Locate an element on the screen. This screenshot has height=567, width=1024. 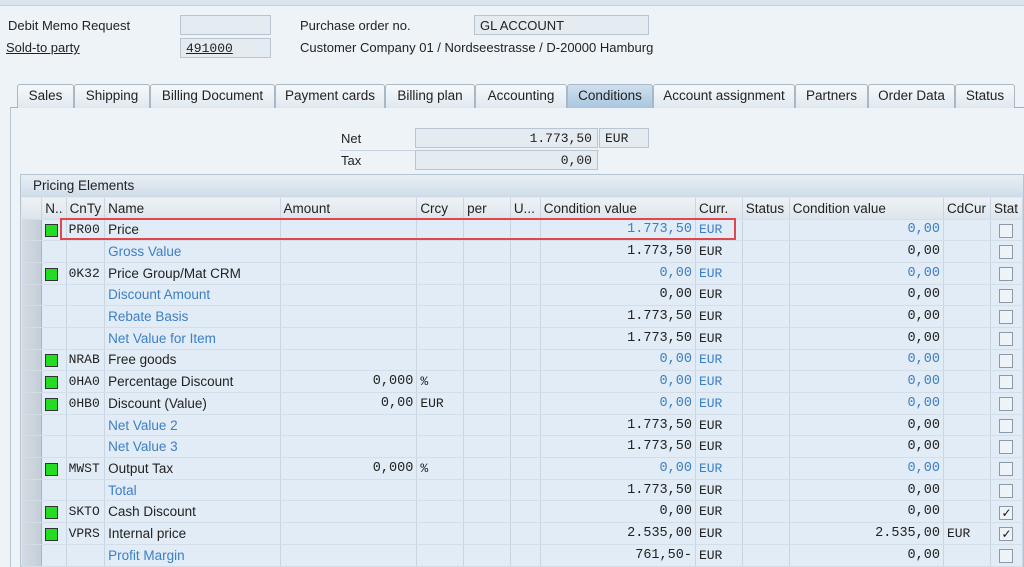
currency-cell: EUR is located at coordinates (440, 403).